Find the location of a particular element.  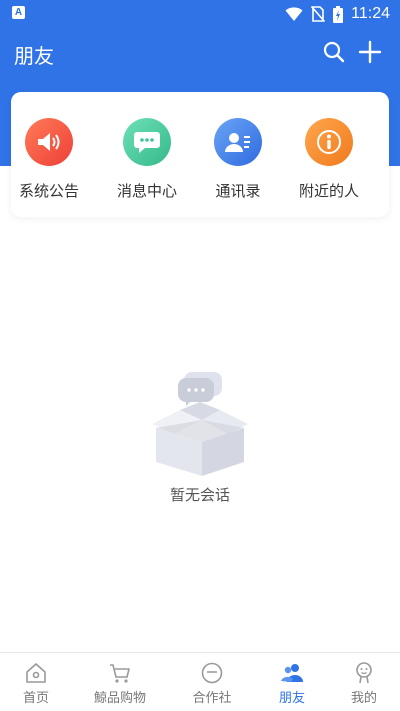

empty-state-text: 暂无会话 is located at coordinates (199, 495).